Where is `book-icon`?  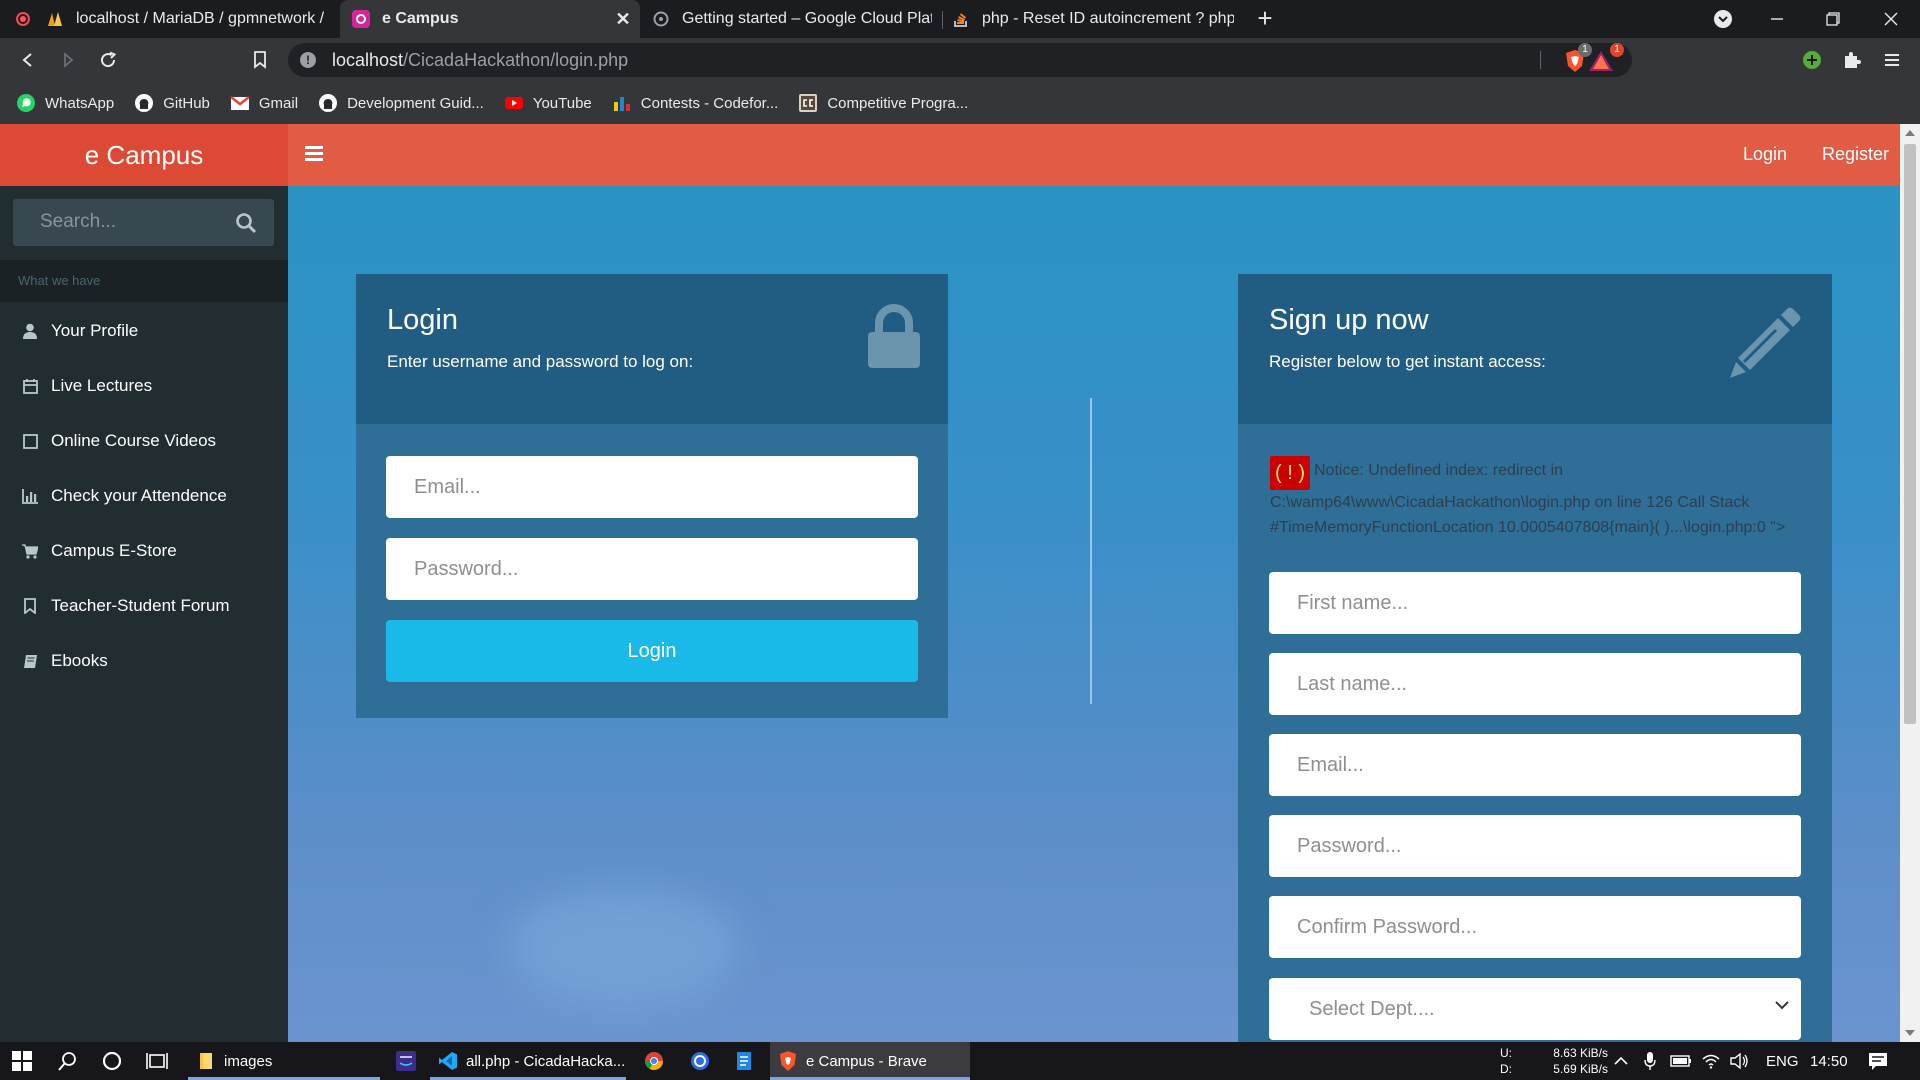
book-icon is located at coordinates (30, 661).